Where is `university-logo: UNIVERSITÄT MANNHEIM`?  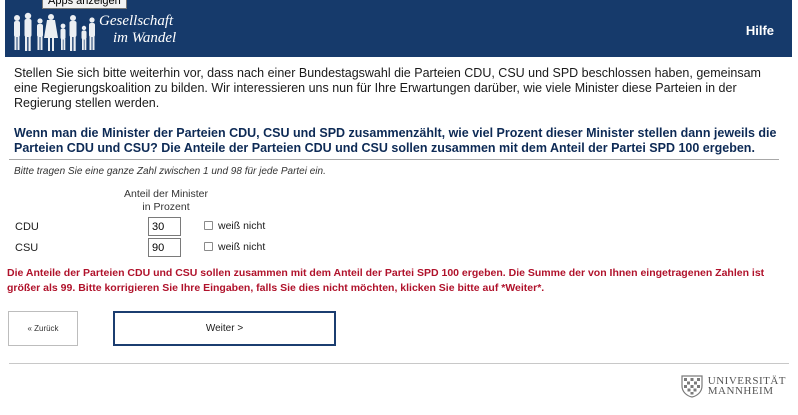 university-logo: UNIVERSITÄT MANNHEIM is located at coordinates (732, 386).